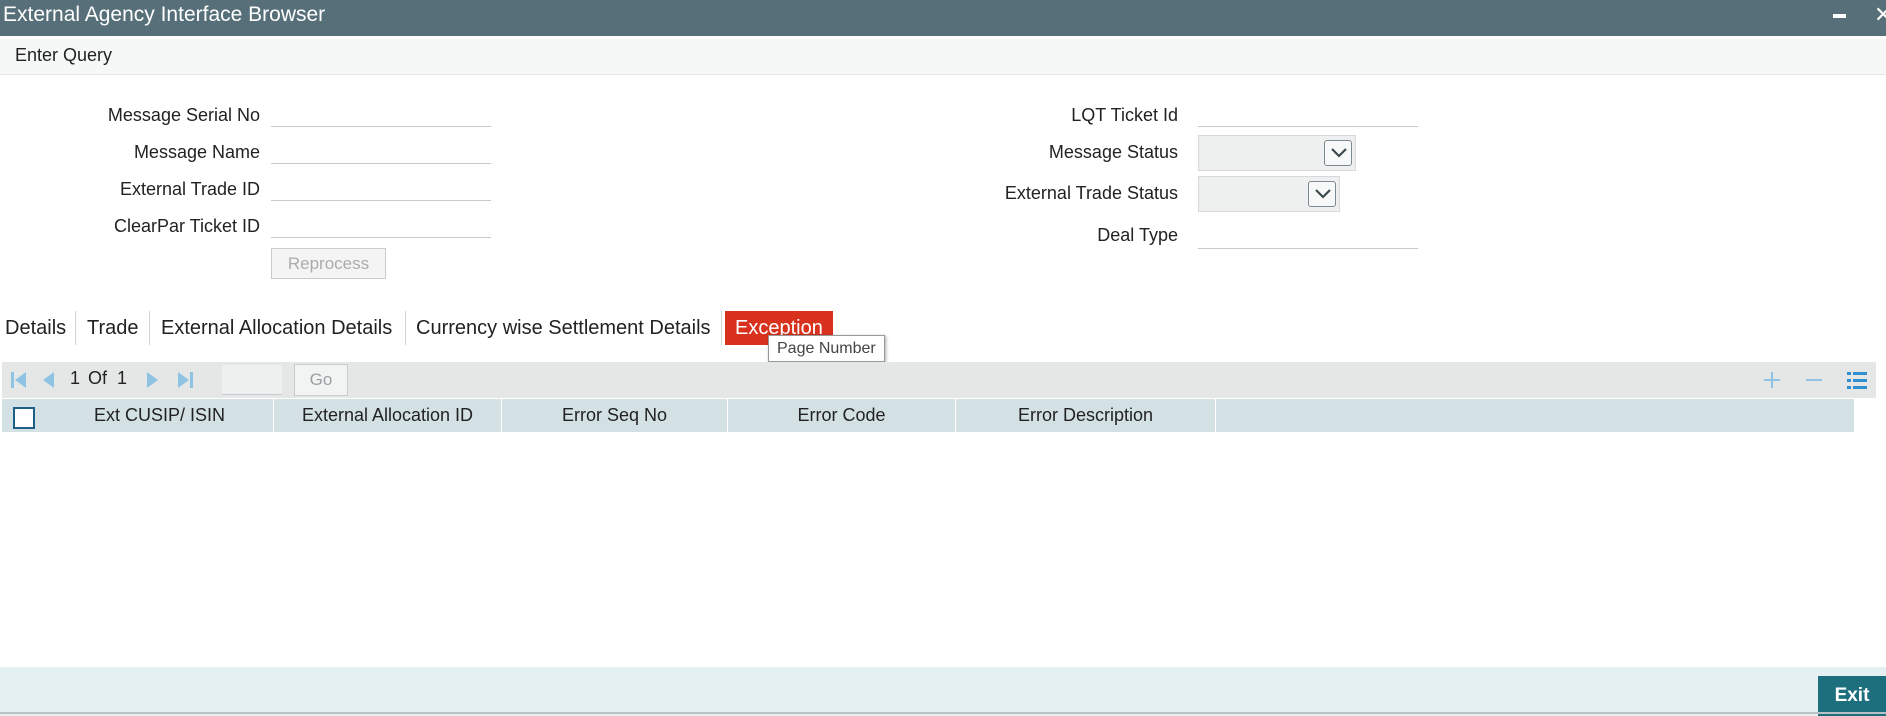  I want to click on external-trade-id-input, so click(381, 189).